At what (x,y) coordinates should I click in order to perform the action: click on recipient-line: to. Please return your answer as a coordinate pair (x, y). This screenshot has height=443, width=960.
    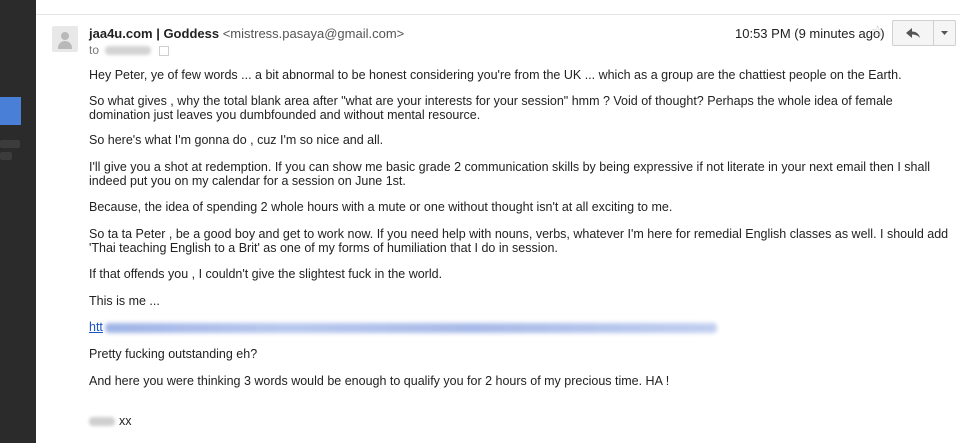
    Looking at the image, I should click on (129, 50).